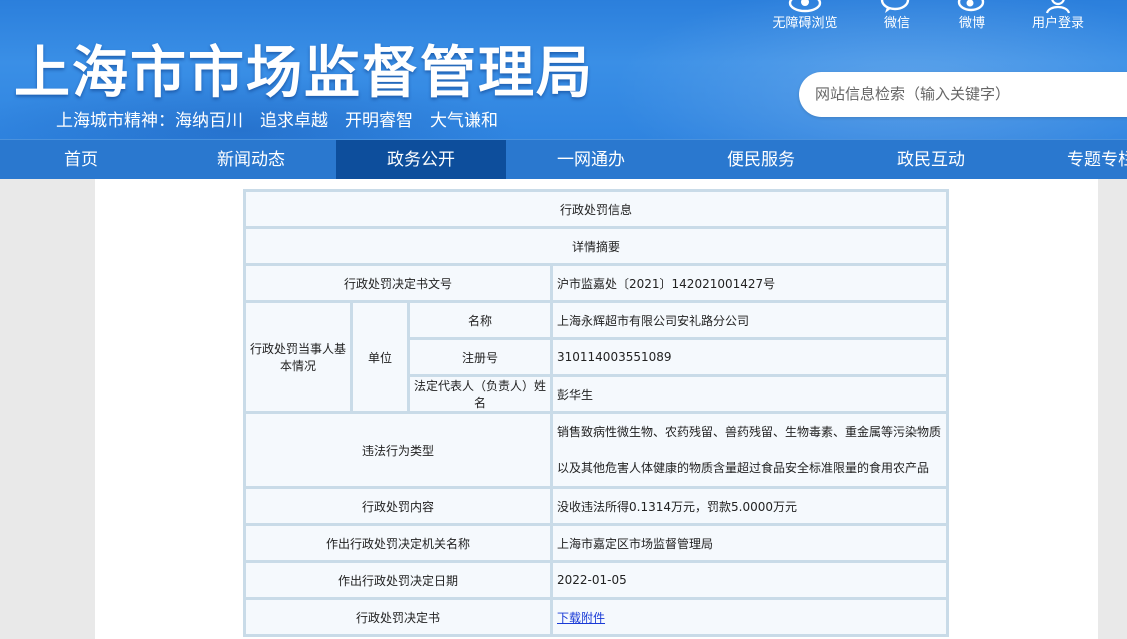 This screenshot has height=639, width=1127. What do you see at coordinates (251, 160) in the screenshot?
I see `nav-news: 新闻动态` at bounding box center [251, 160].